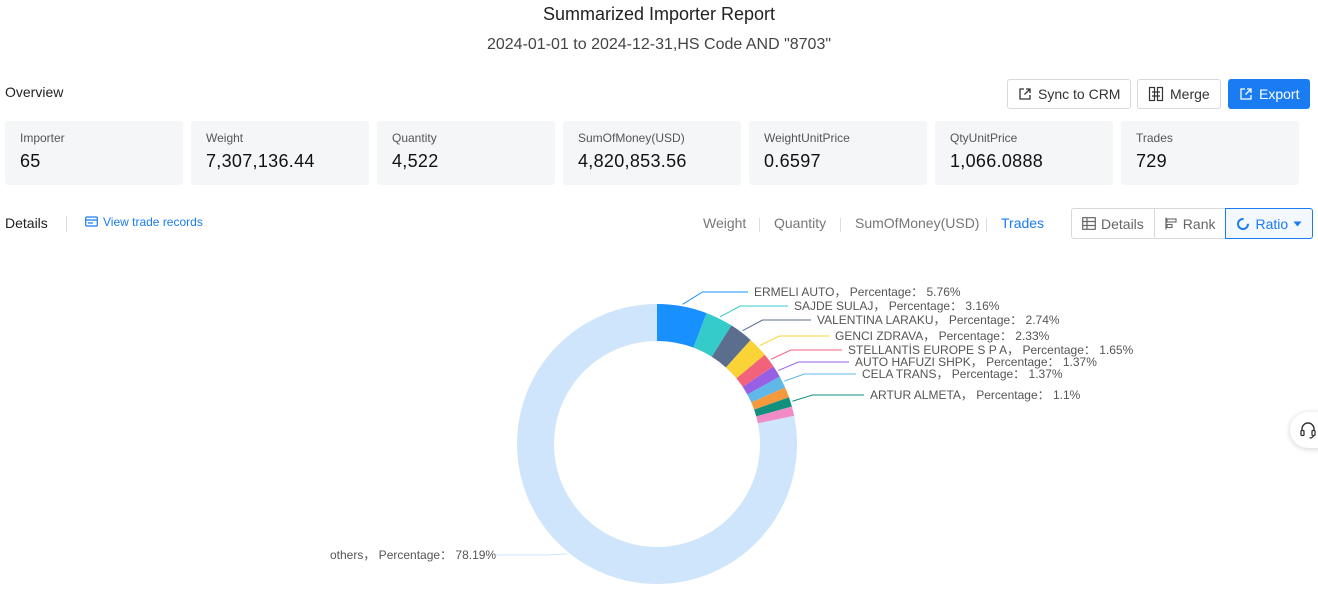 This screenshot has width=1318, height=594. I want to click on slice-label: SAJDE SULAJ， Percentage： 3.16%, so click(897, 306).